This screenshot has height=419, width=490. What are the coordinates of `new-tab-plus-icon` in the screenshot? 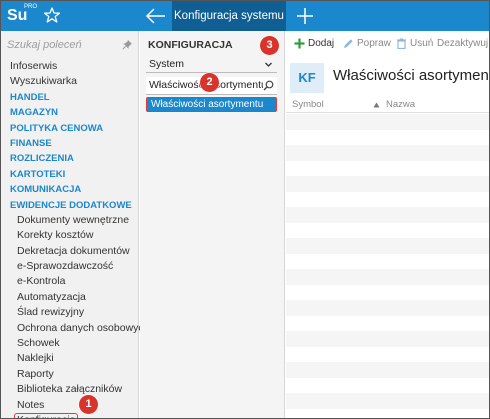 It's located at (305, 16).